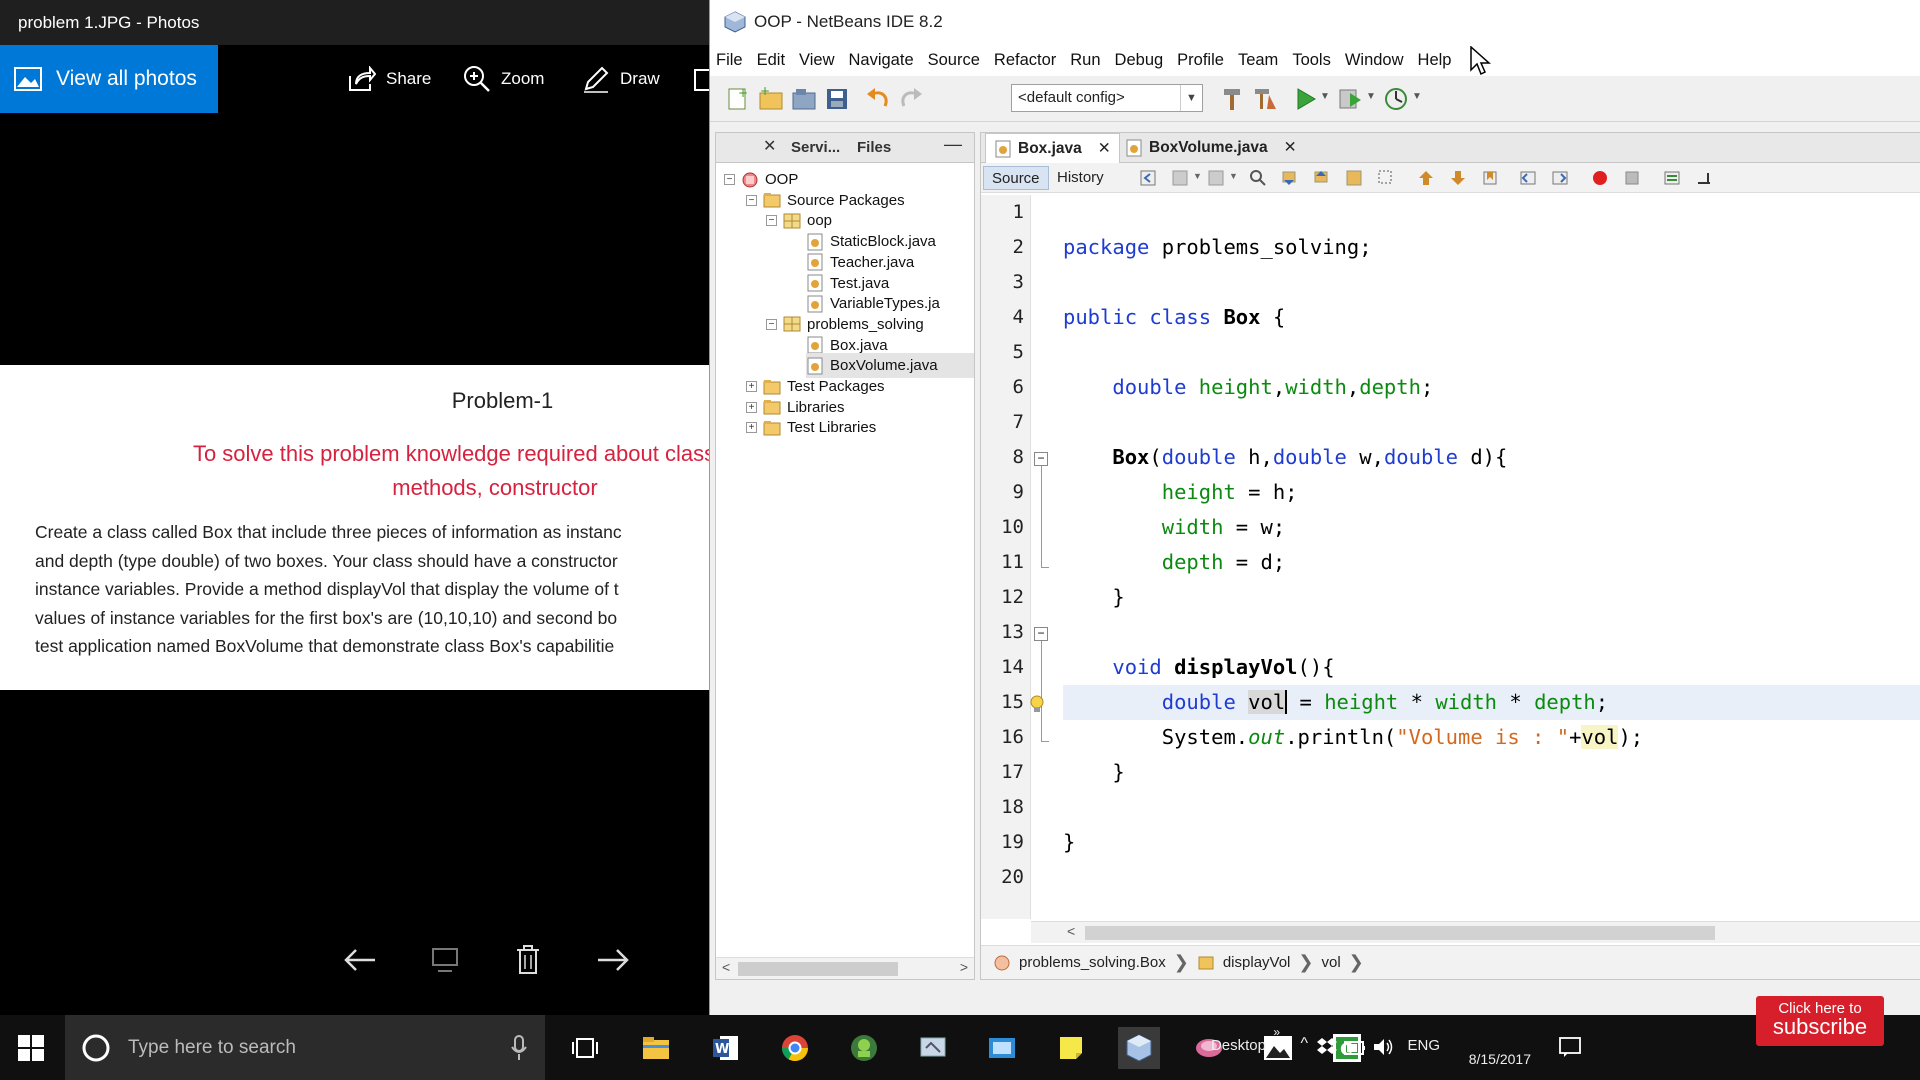 The image size is (1920, 1080). Describe the element at coordinates (1002, 1048) in the screenshot. I see `control-panel-icon` at that location.